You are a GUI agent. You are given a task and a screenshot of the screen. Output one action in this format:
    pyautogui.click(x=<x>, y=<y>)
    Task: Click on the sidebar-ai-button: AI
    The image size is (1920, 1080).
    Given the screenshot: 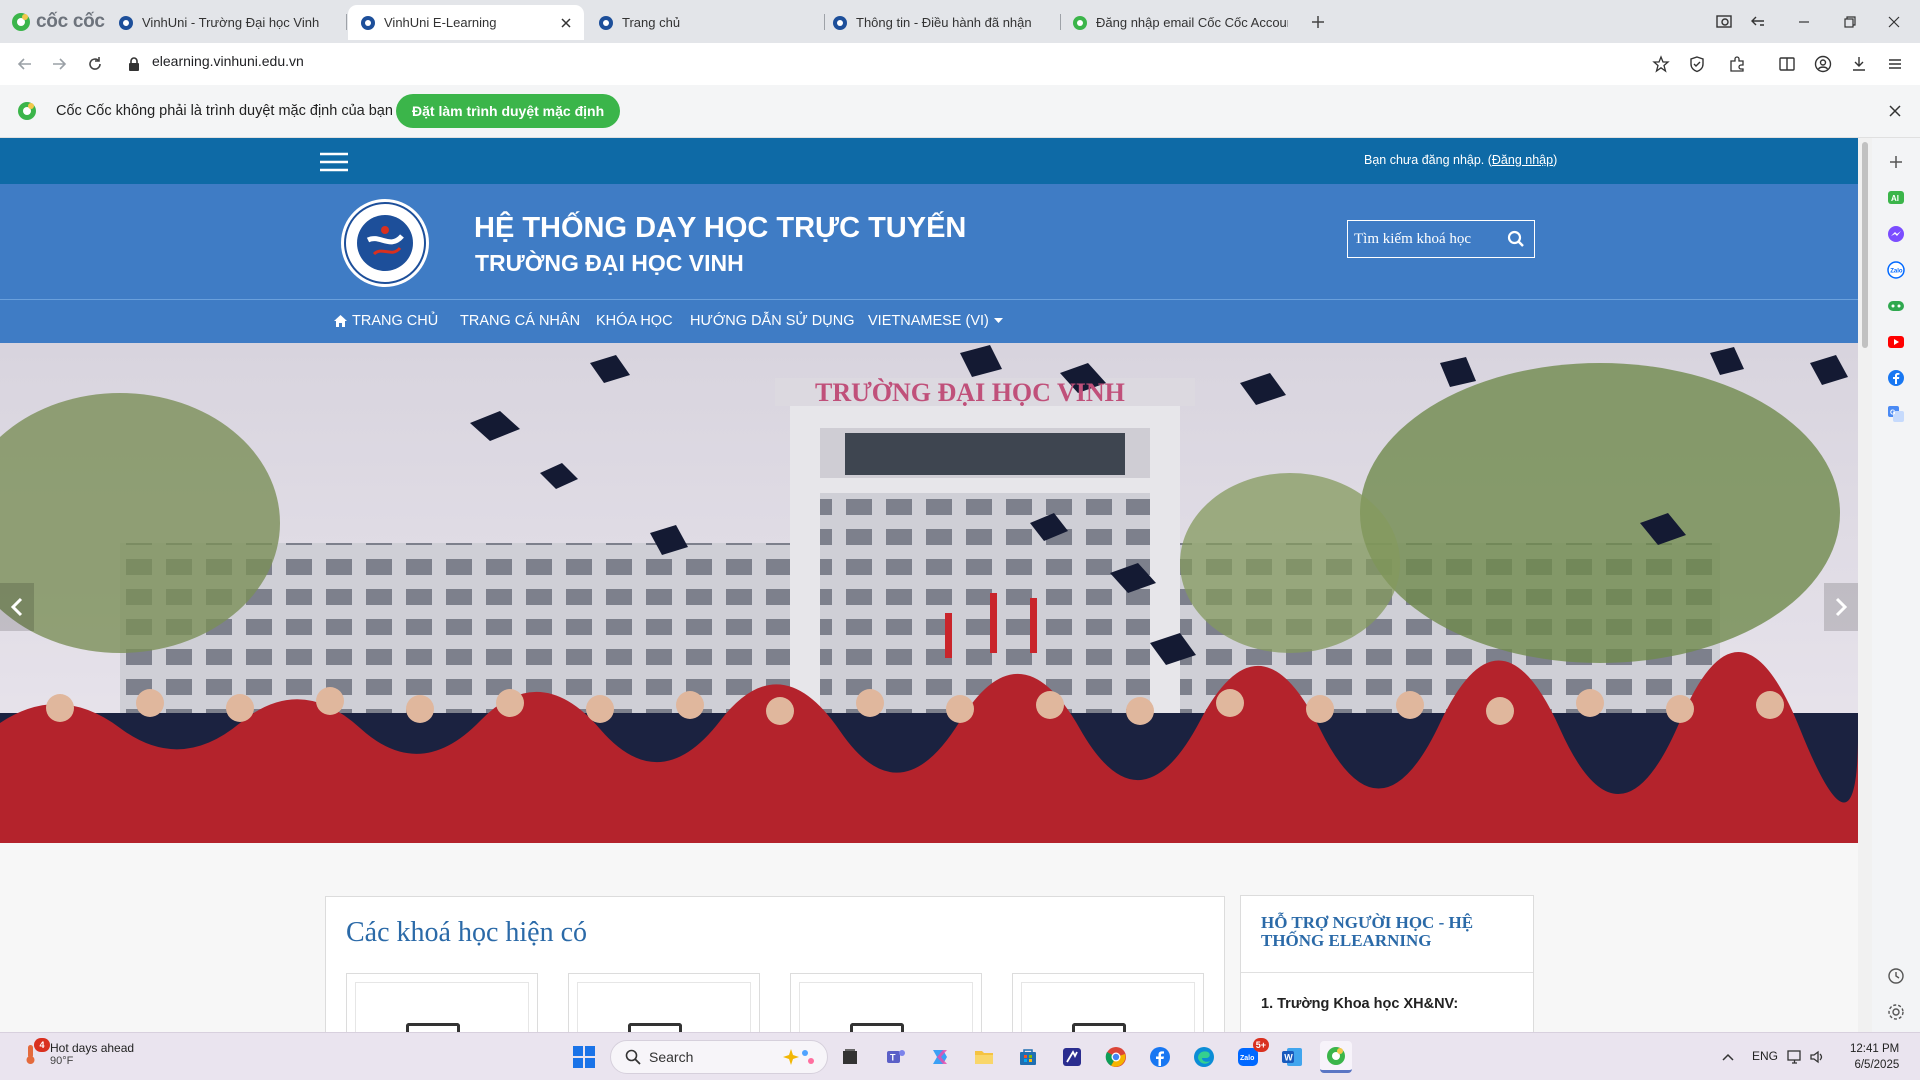 What is the action you would take?
    pyautogui.click(x=1896, y=198)
    